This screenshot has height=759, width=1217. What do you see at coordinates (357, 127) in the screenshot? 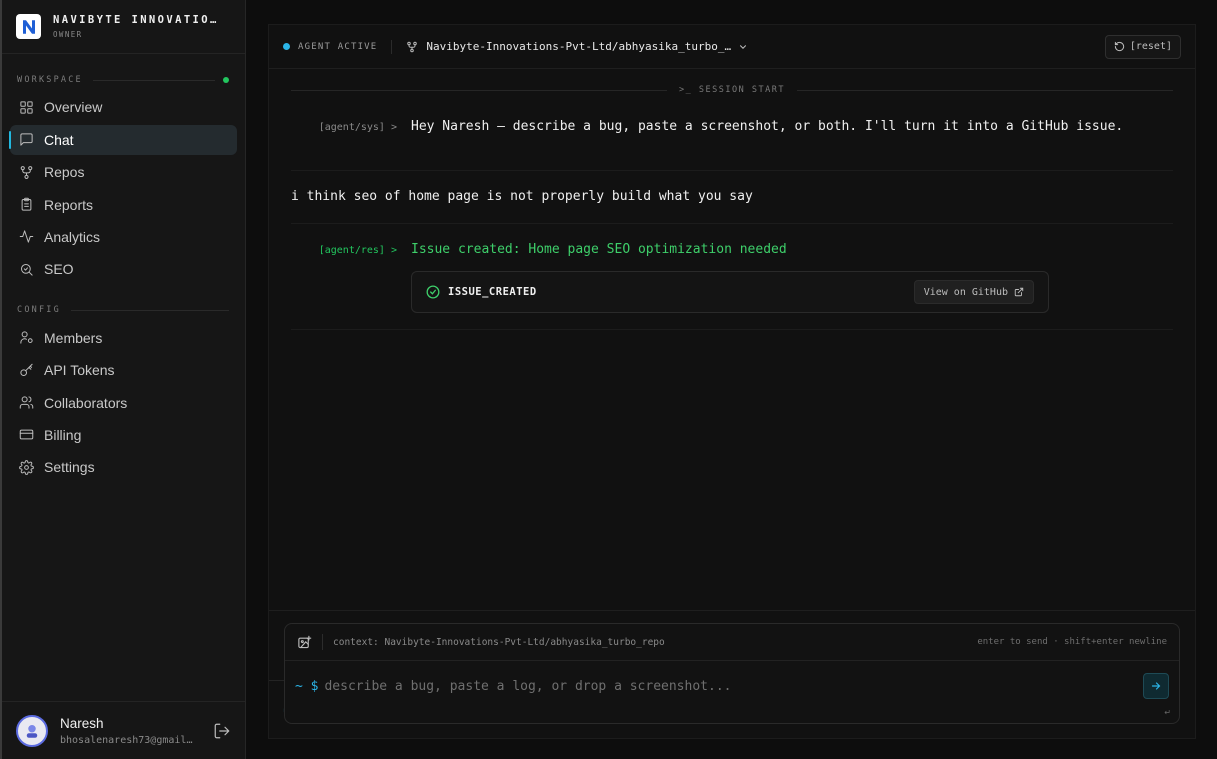
I see `message-sender: [agent/sys] >` at bounding box center [357, 127].